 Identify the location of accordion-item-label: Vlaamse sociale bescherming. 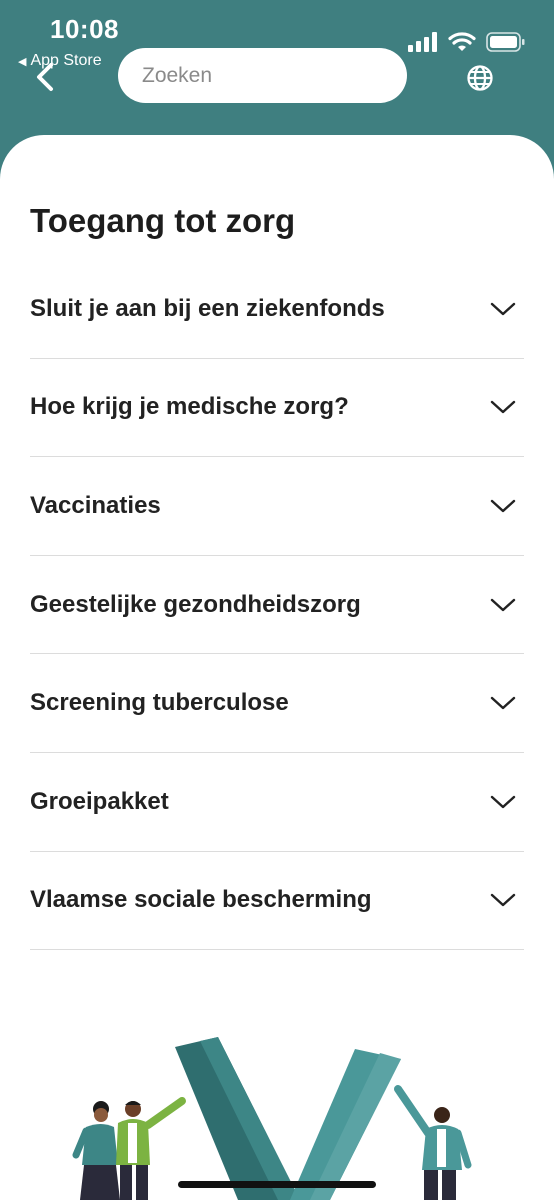
(201, 900).